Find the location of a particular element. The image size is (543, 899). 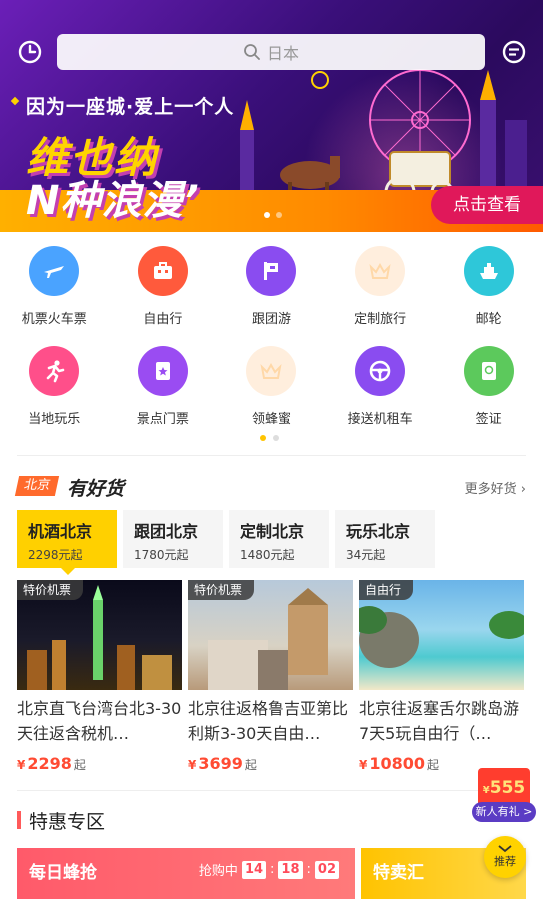

ship-icon is located at coordinates (488, 271).